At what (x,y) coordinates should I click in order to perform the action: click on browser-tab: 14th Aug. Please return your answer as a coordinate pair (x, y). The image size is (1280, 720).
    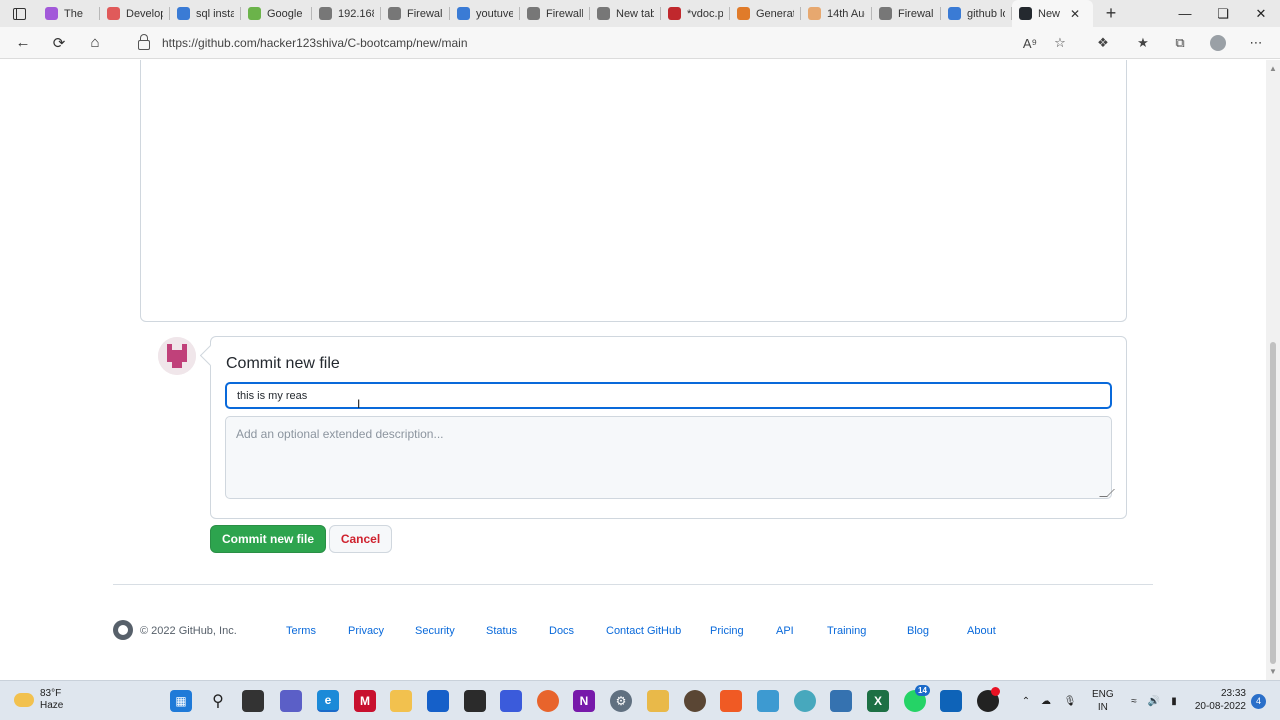
    Looking at the image, I should click on (836, 13).